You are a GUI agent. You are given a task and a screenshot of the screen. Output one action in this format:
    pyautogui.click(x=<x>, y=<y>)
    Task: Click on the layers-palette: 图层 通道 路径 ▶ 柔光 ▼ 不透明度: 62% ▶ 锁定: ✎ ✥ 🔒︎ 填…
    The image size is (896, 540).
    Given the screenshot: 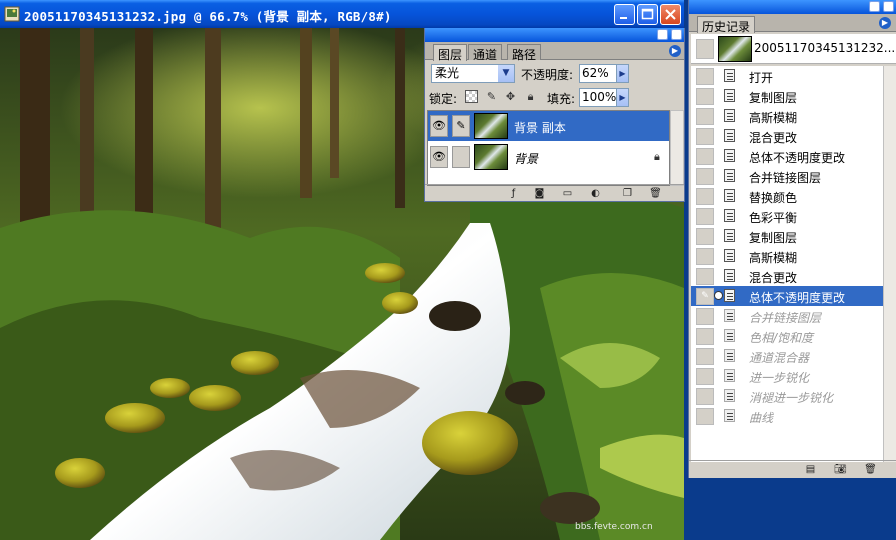 What is the action you would take?
    pyautogui.click(x=554, y=115)
    